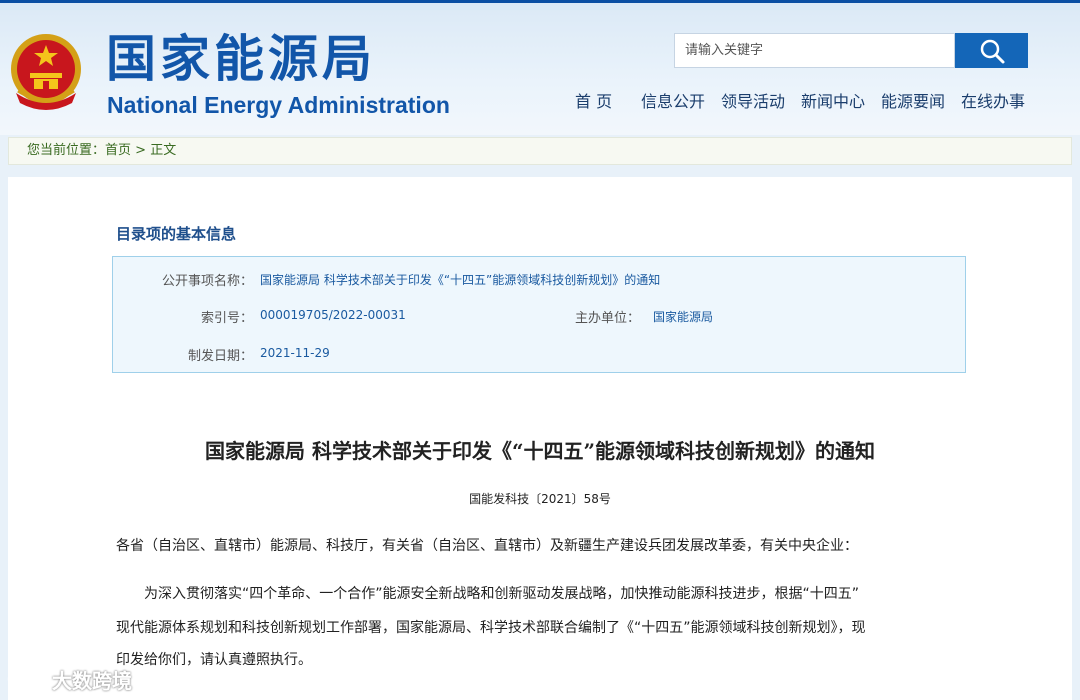 Image resolution: width=1080 pixels, height=700 pixels. I want to click on search-input, so click(814, 50).